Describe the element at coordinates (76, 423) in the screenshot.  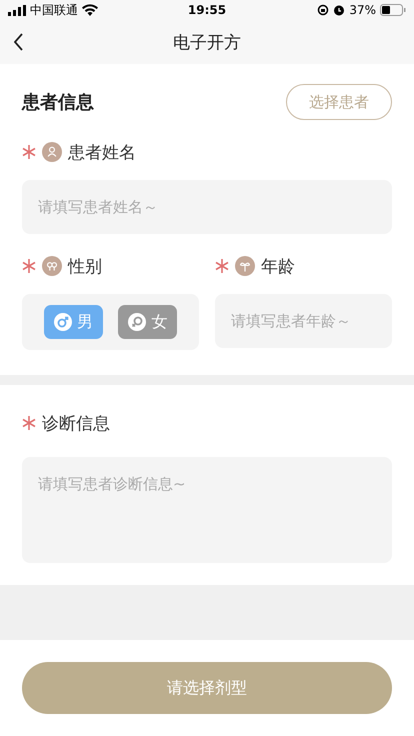
I see `field-label: 诊断信息` at that location.